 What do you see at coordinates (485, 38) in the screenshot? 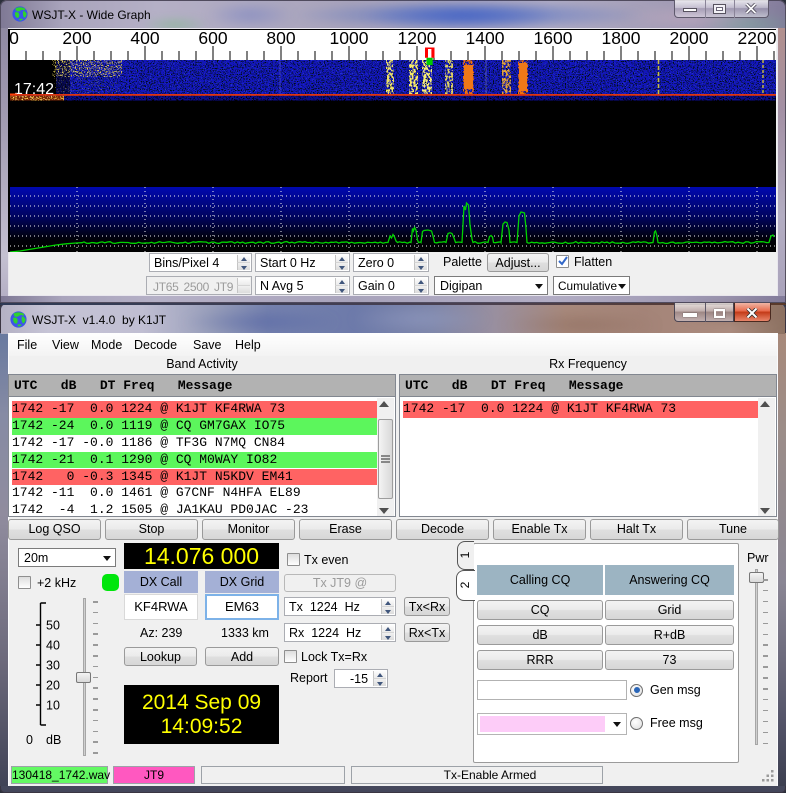
I see `svg-text: 1400` at bounding box center [485, 38].